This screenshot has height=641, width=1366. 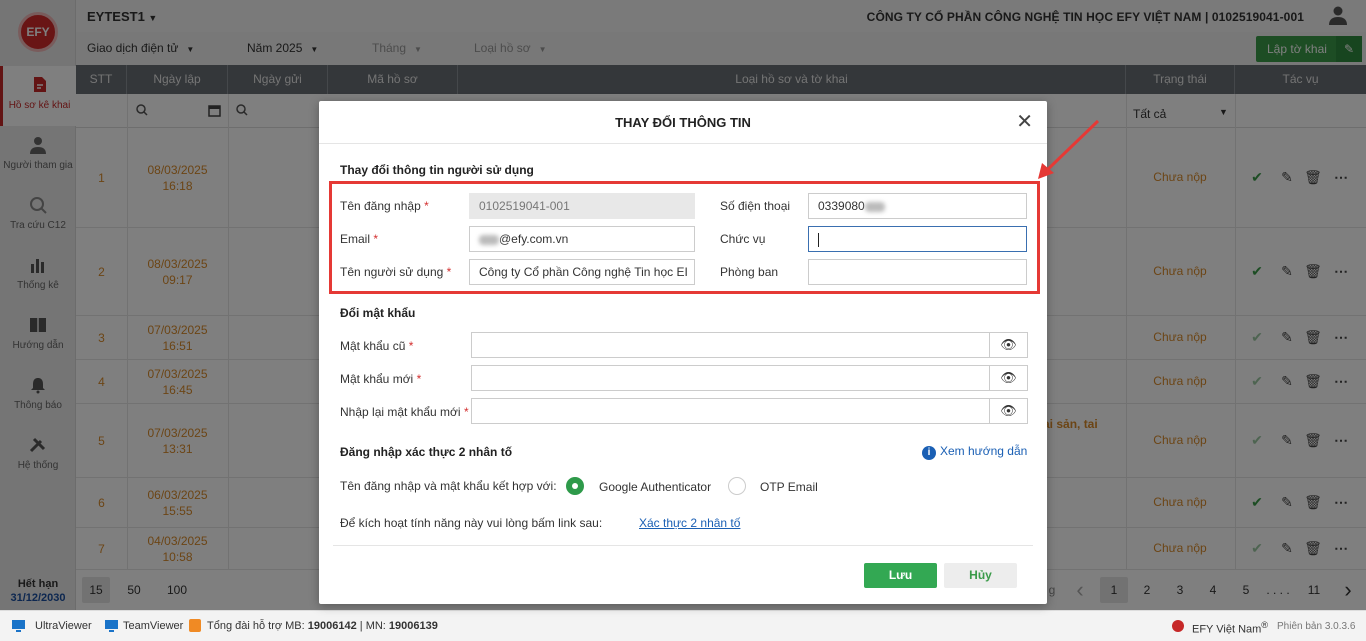 What do you see at coordinates (730, 411) in the screenshot?
I see `confirm-password-field` at bounding box center [730, 411].